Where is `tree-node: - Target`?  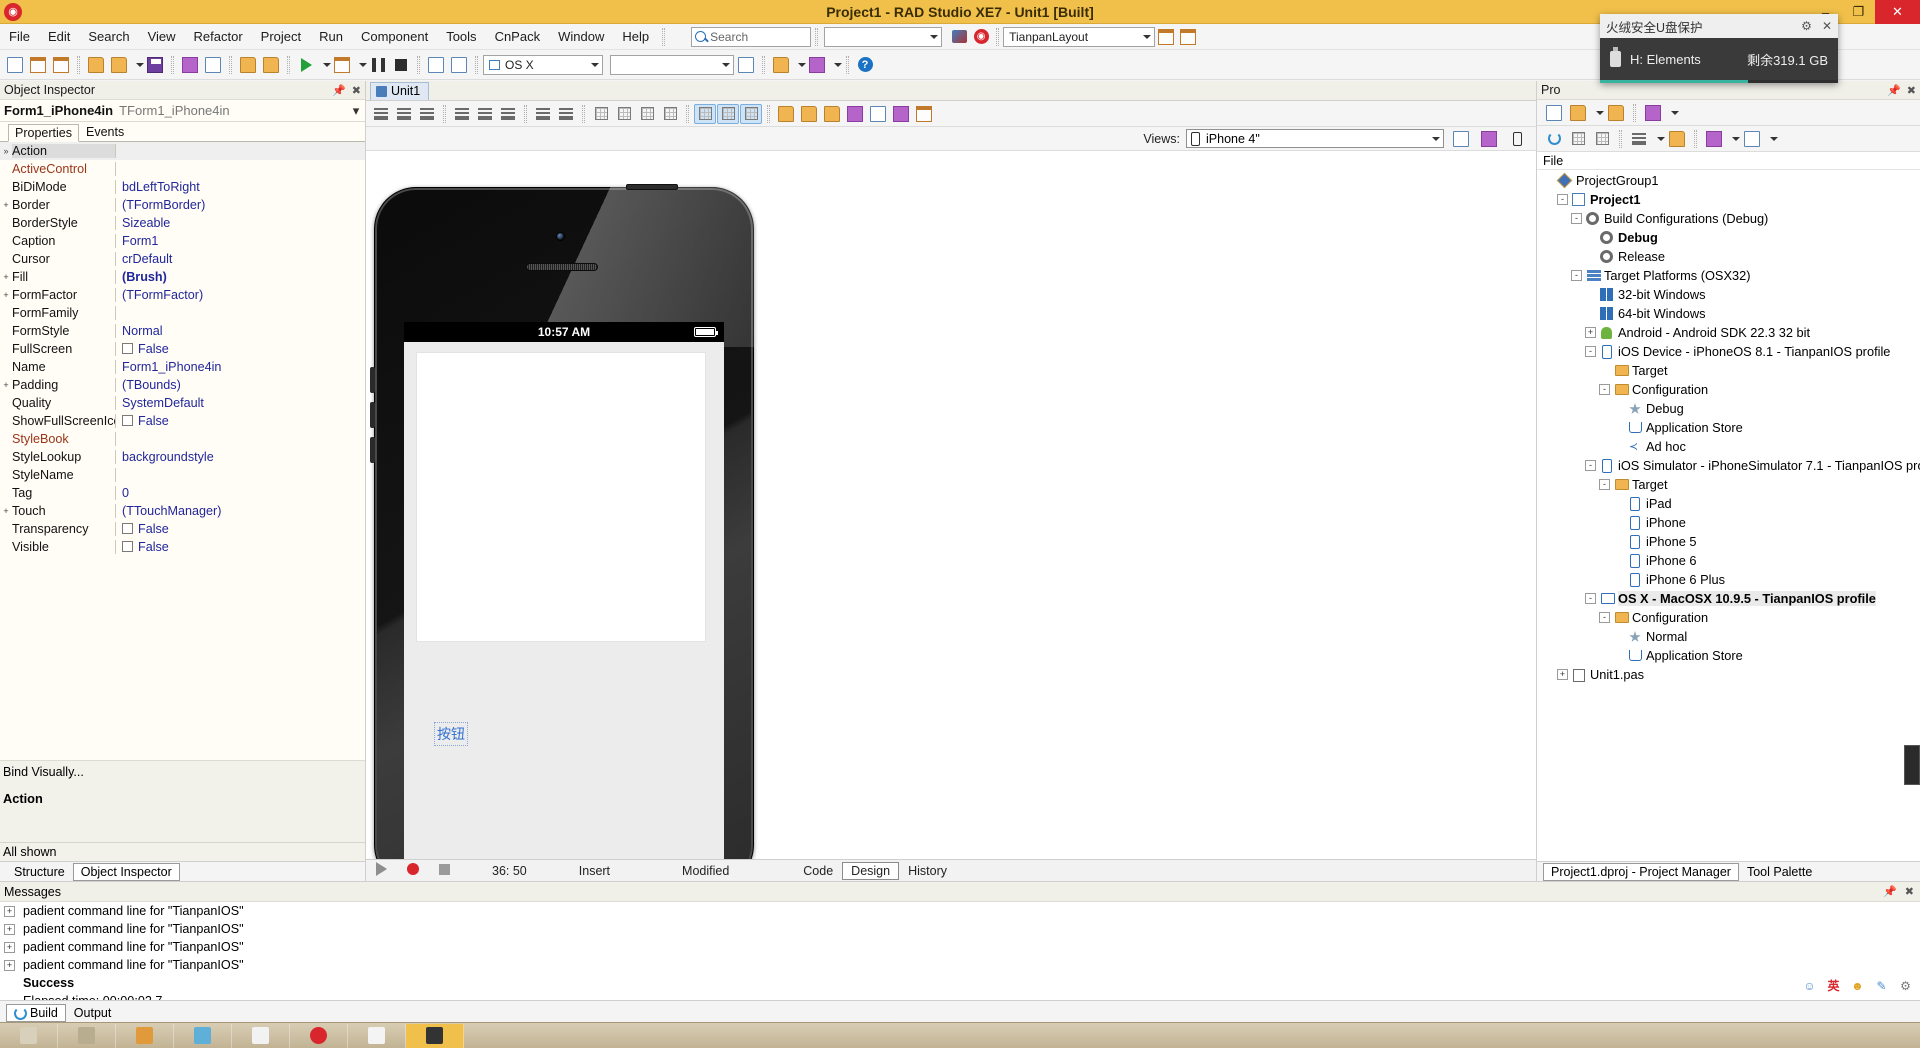 tree-node: - Target is located at coordinates (1728, 484).